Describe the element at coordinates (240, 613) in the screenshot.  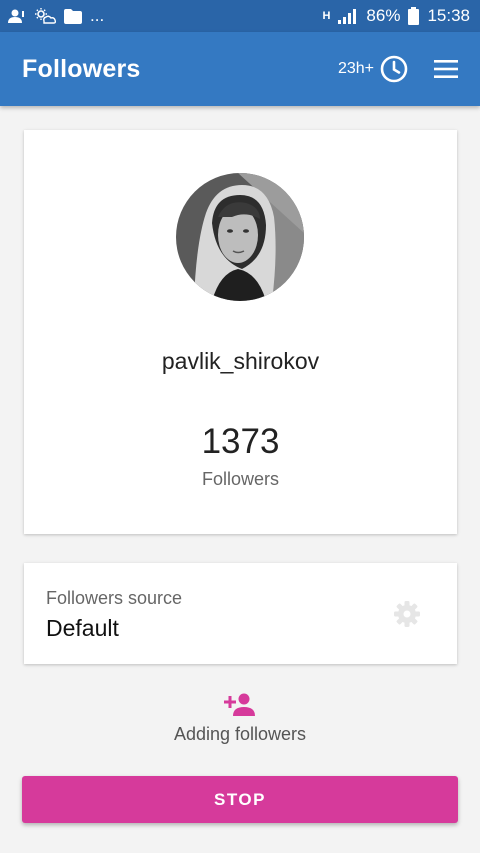
I see `followers-source-card: Followers source Default` at that location.